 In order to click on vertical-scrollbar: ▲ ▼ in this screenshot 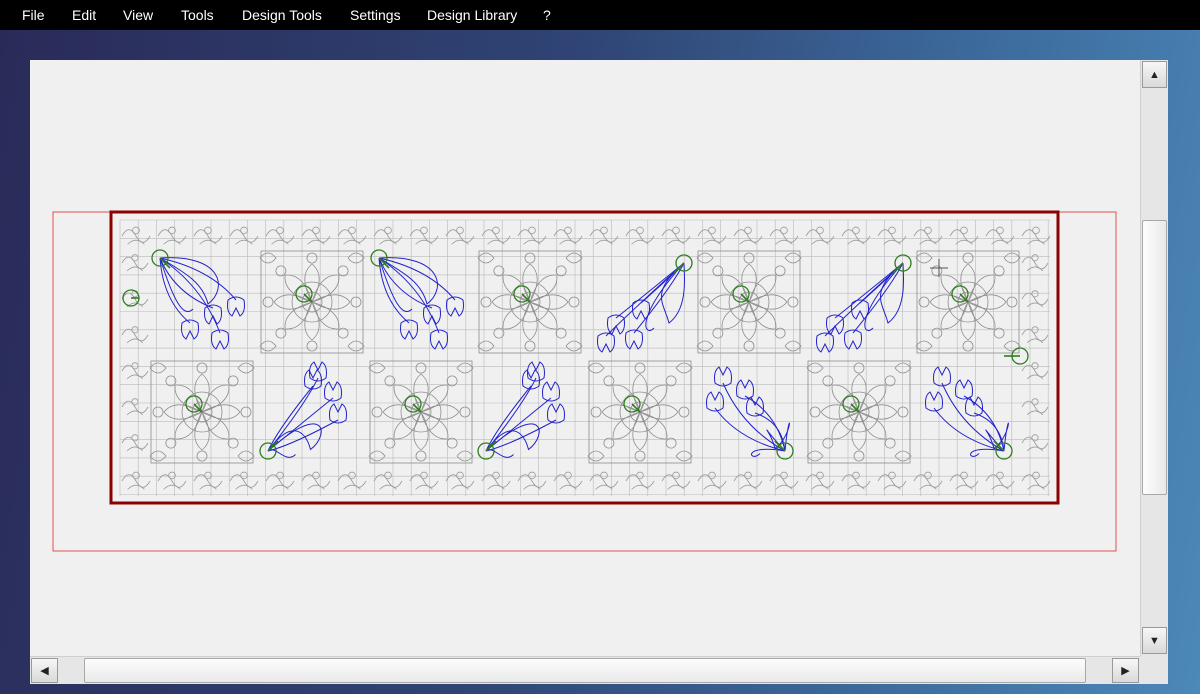, I will do `click(1154, 358)`.